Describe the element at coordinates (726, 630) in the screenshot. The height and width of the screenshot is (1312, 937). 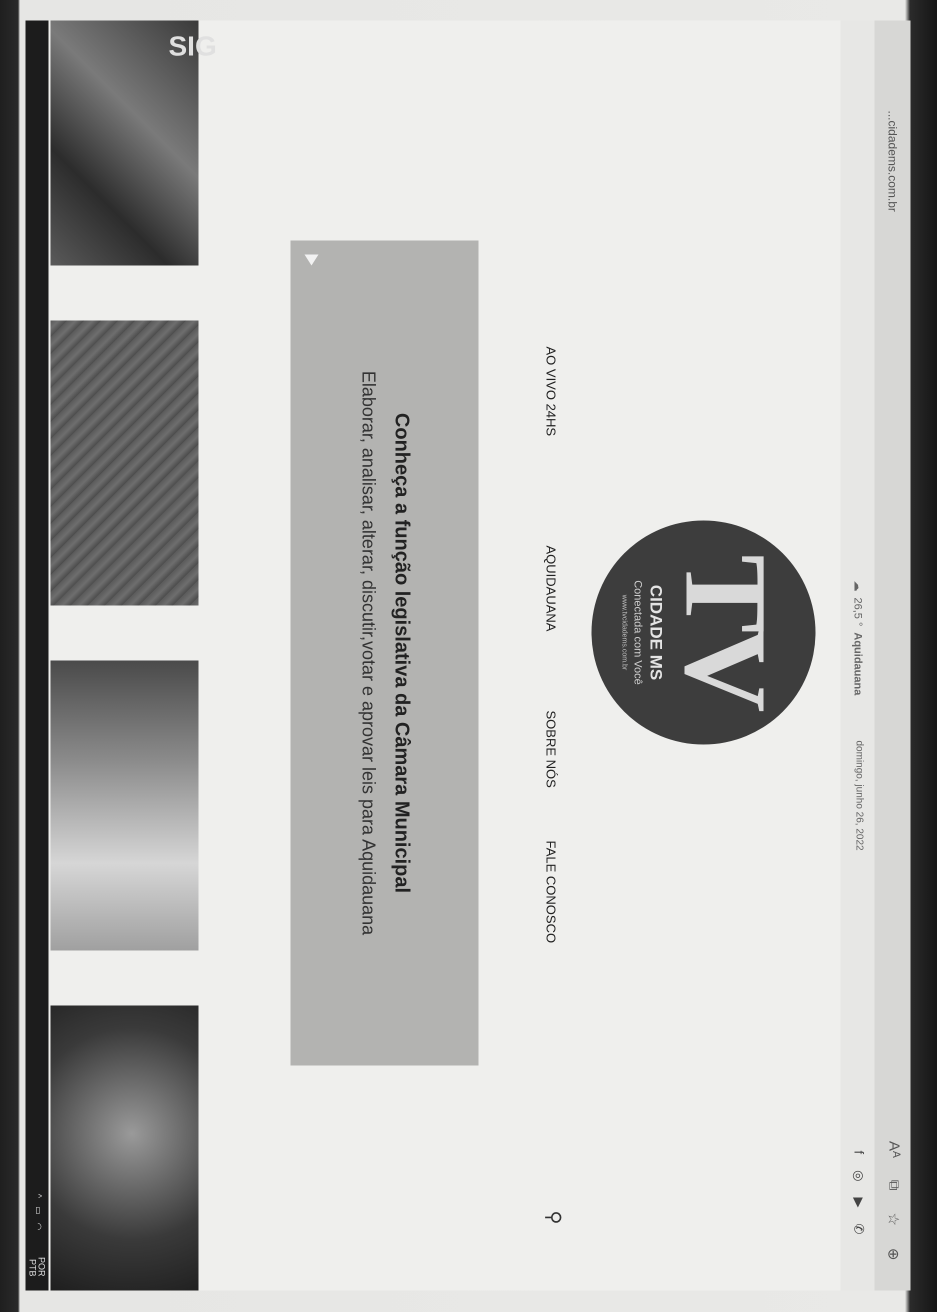
I see `logo-tv-text: TV` at that location.